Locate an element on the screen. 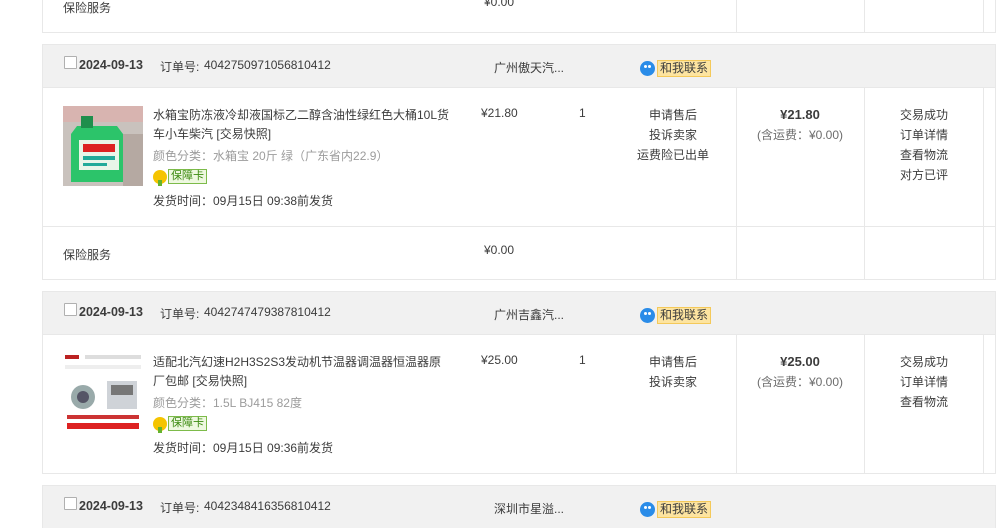 Image resolution: width=996 pixels, height=528 pixels. total-amount: ¥21.80 is located at coordinates (800, 114).